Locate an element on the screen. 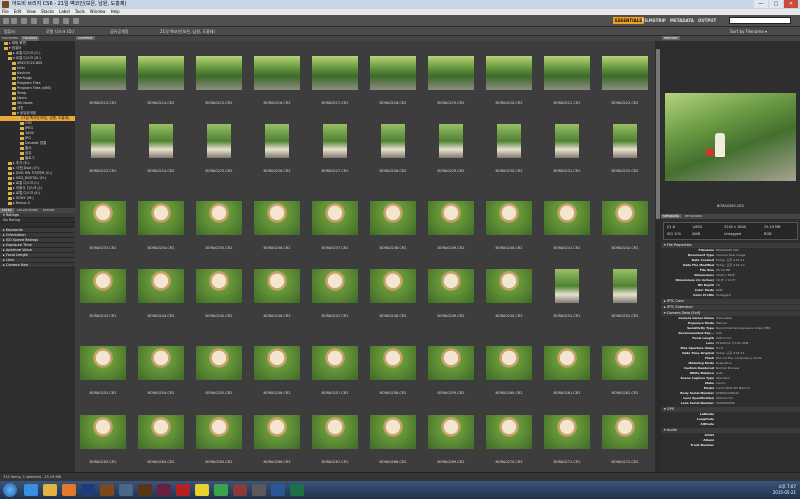  thumbnail: BORA0224.CR2 is located at coordinates (161, 154).